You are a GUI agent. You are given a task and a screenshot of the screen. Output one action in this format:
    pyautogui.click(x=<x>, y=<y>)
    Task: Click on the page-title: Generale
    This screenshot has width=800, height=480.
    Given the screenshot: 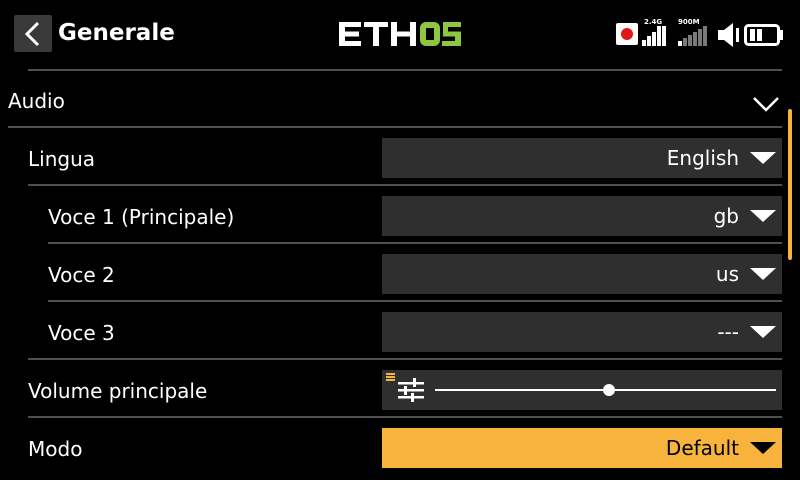 What is the action you would take?
    pyautogui.click(x=116, y=33)
    